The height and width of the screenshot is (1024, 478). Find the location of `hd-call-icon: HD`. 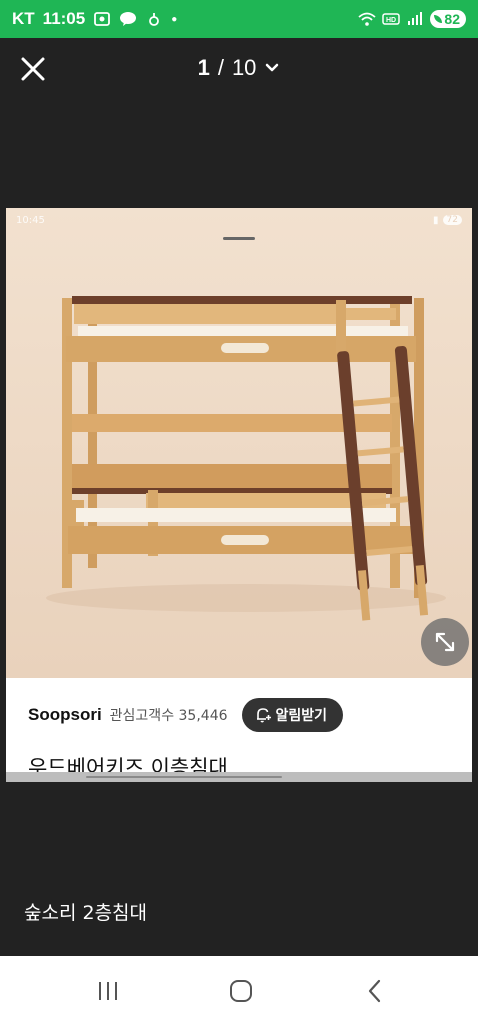

hd-call-icon: HD is located at coordinates (391, 19).